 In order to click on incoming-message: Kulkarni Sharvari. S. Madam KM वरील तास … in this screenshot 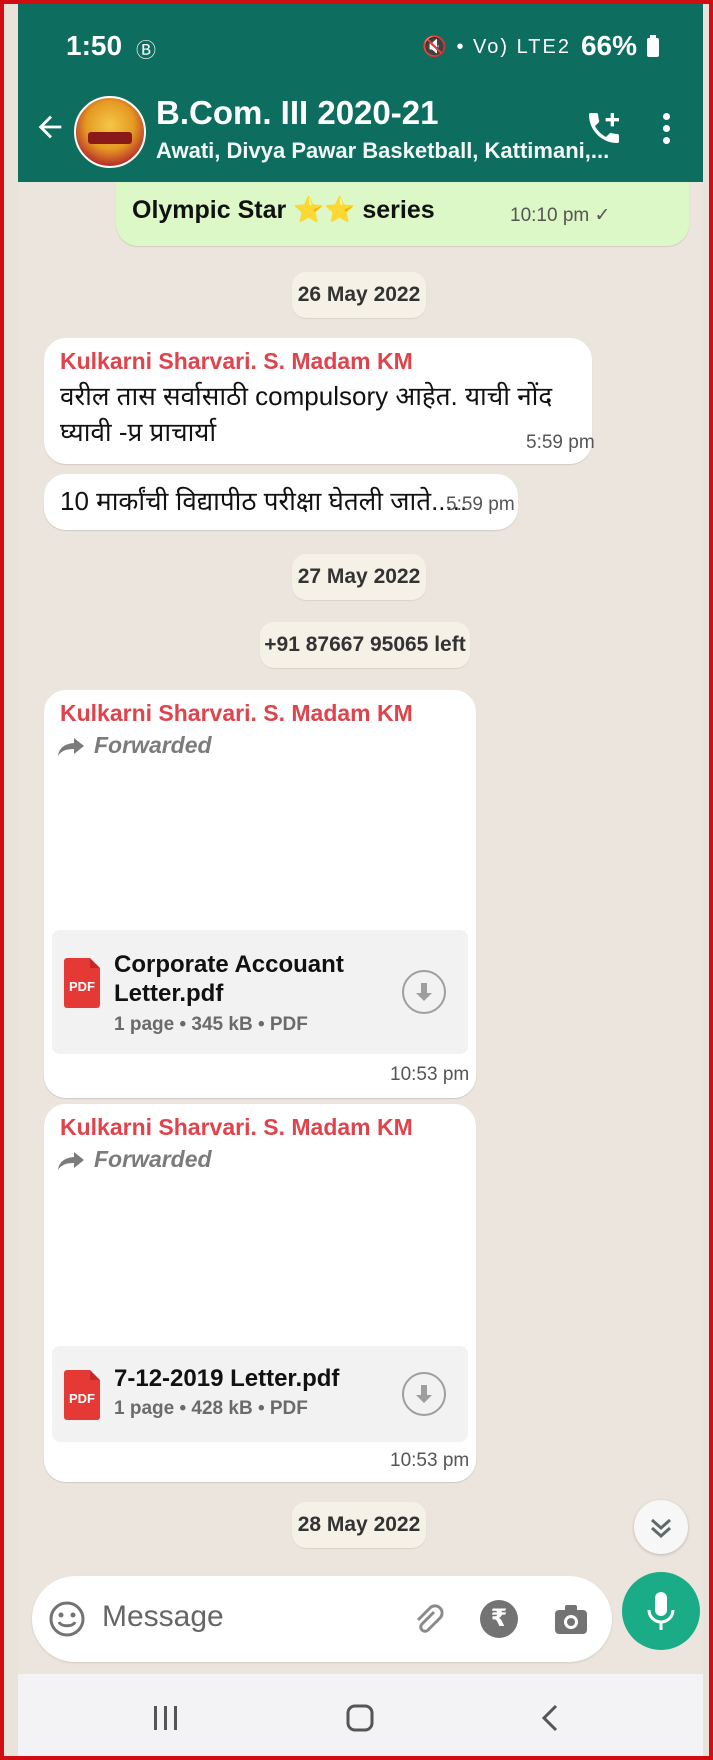, I will do `click(319, 401)`.